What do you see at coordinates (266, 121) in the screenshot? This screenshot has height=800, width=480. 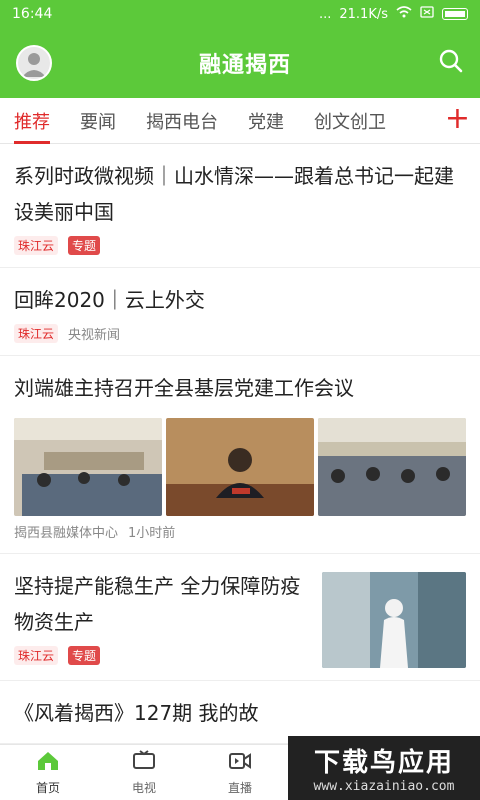 I see `tab-party: 党建` at bounding box center [266, 121].